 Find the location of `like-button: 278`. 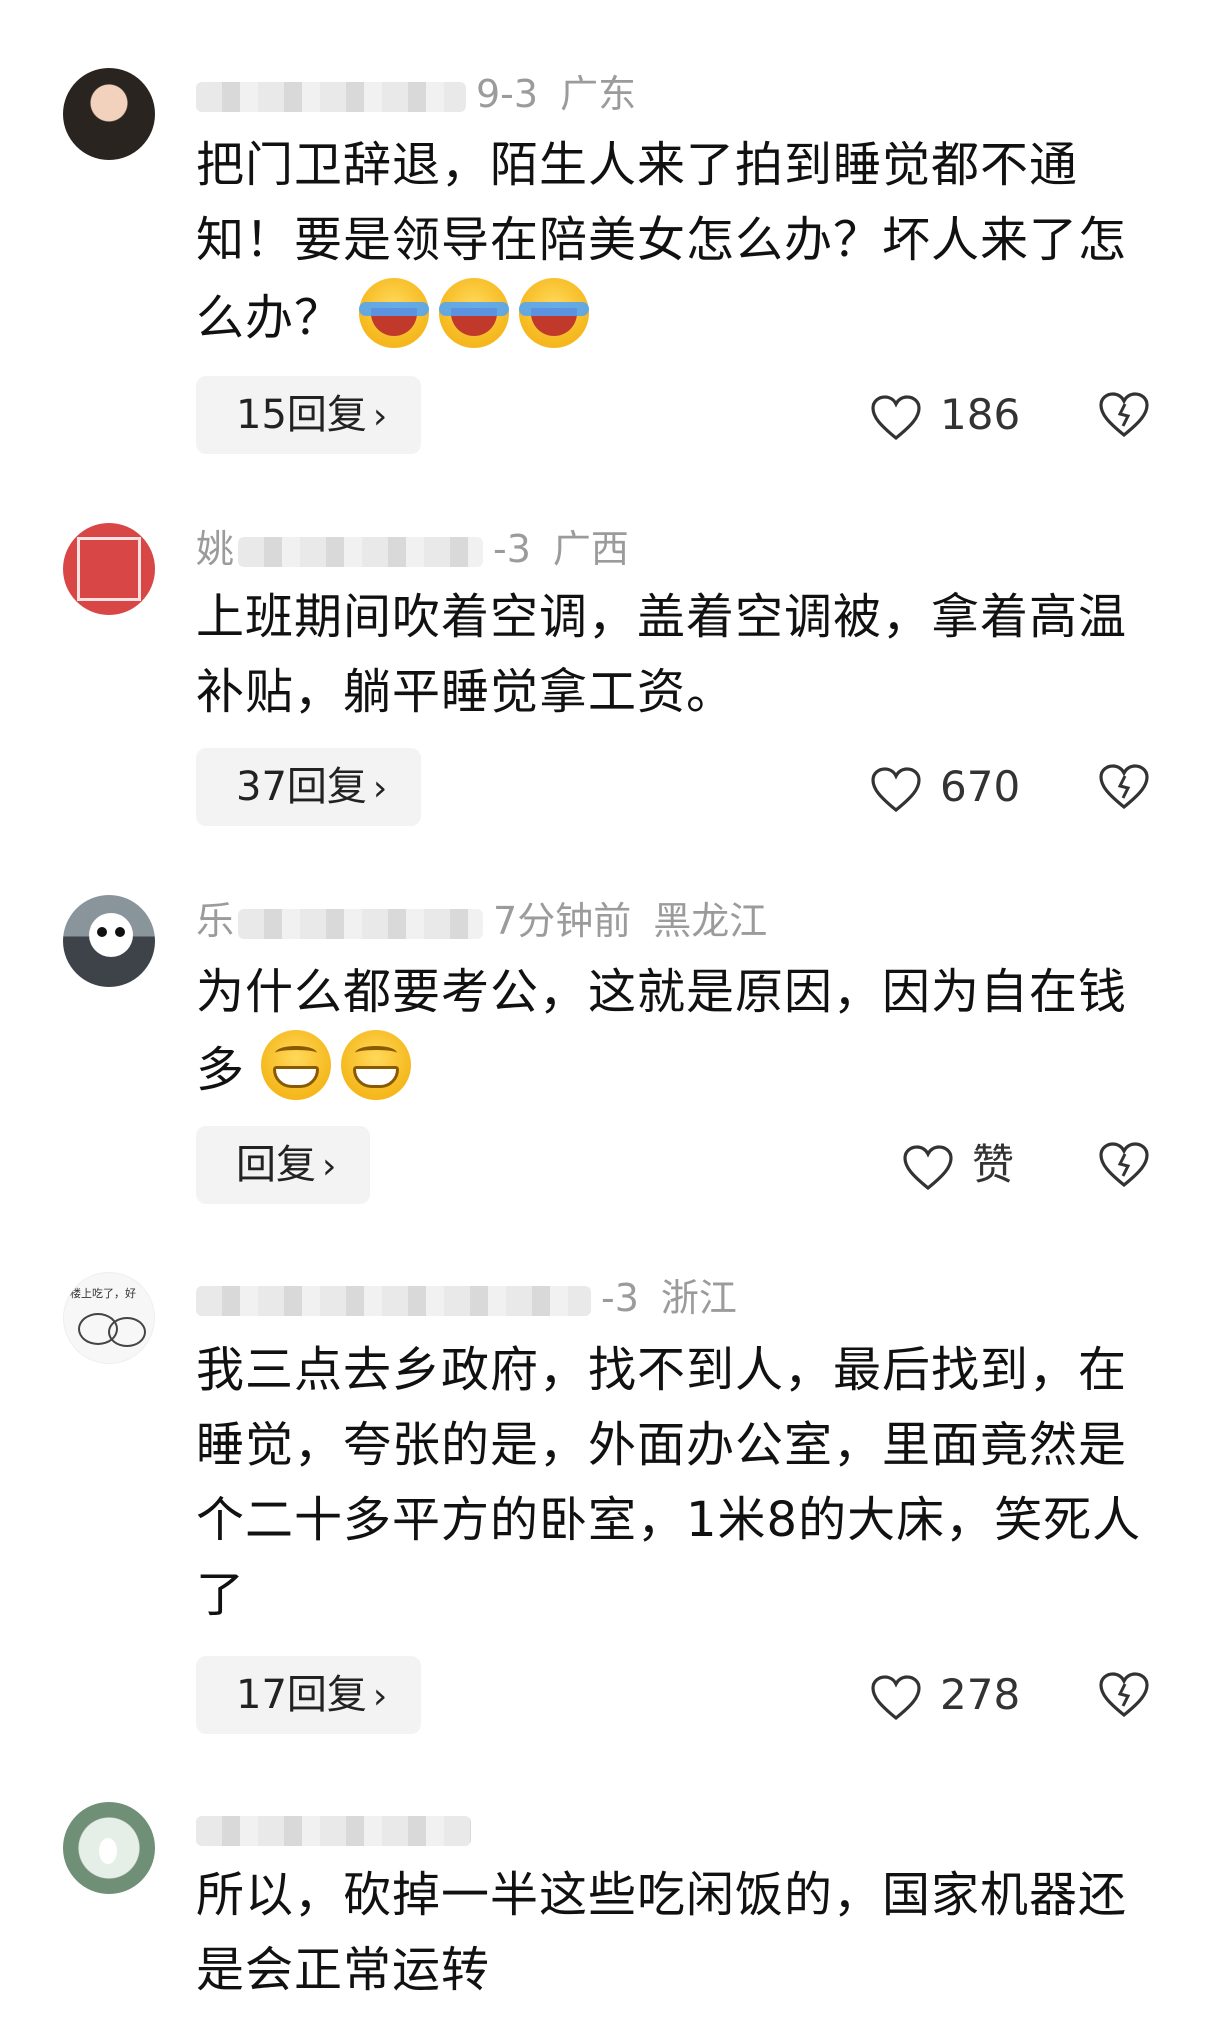

like-button: 278 is located at coordinates (945, 1695).